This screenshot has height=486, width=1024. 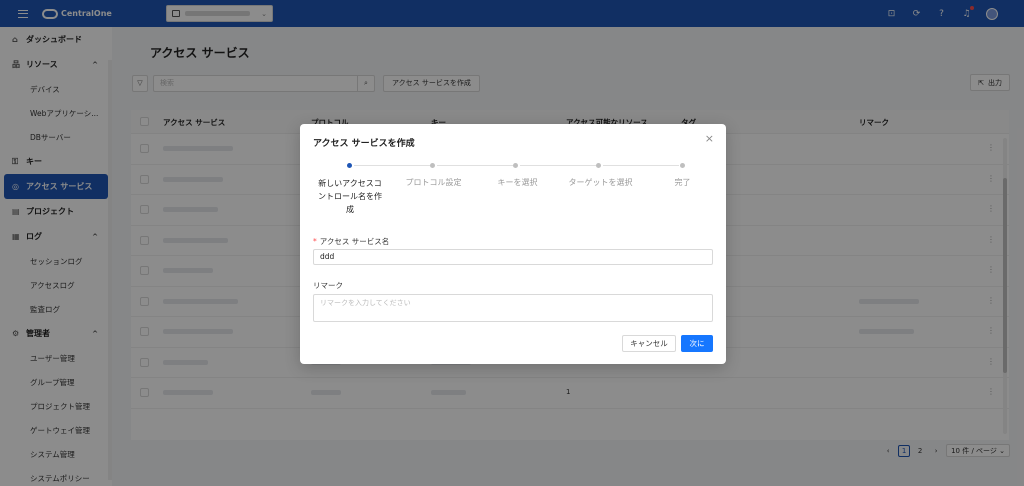 I want to click on step-2-dot, so click(x=432, y=165).